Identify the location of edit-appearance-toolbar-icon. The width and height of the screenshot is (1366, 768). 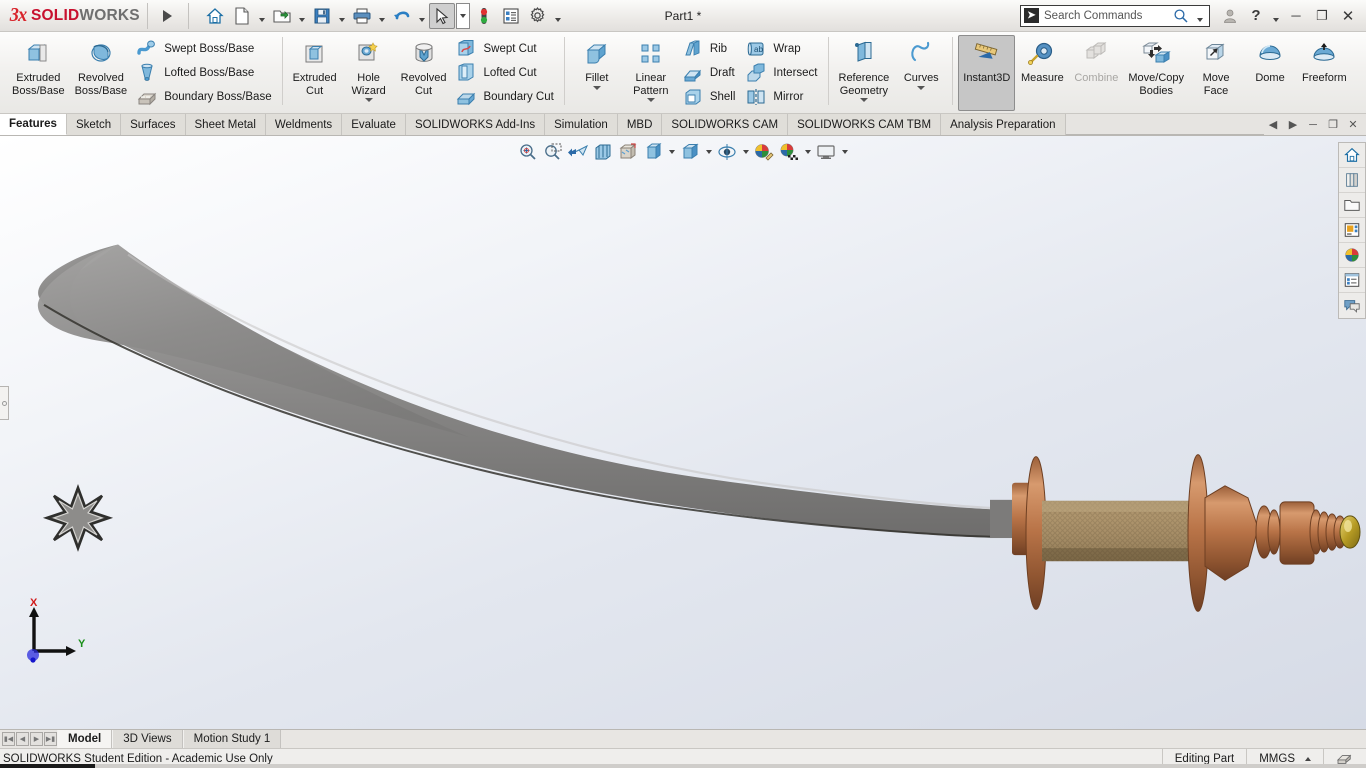
(653, 152).